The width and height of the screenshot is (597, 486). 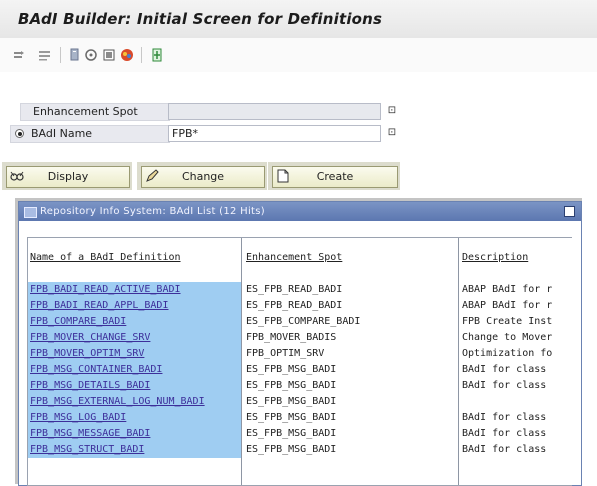 What do you see at coordinates (134, 306) in the screenshot?
I see `badi-name-cell: FPB_BADI_READ_APPL_BADI` at bounding box center [134, 306].